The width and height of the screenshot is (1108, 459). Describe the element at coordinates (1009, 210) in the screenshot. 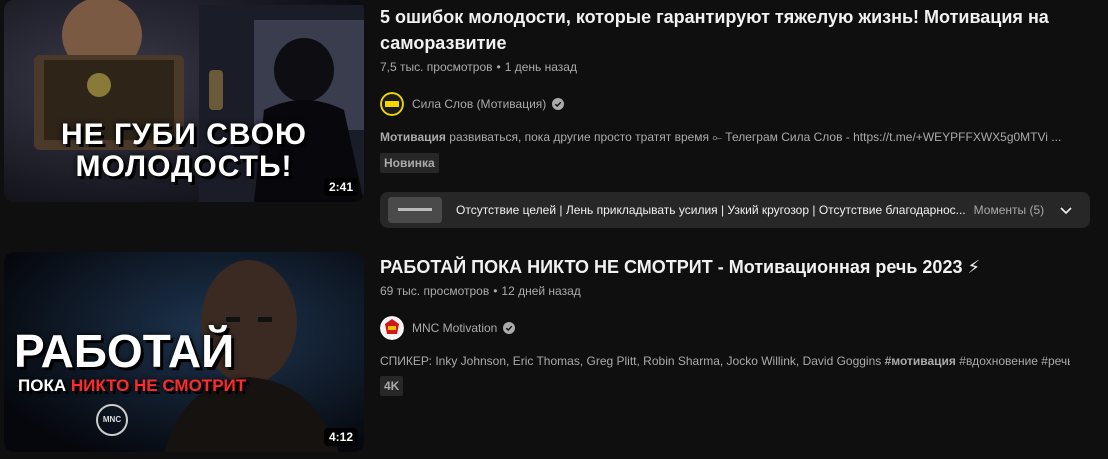

I see `moments-count: Моменты (5)` at that location.